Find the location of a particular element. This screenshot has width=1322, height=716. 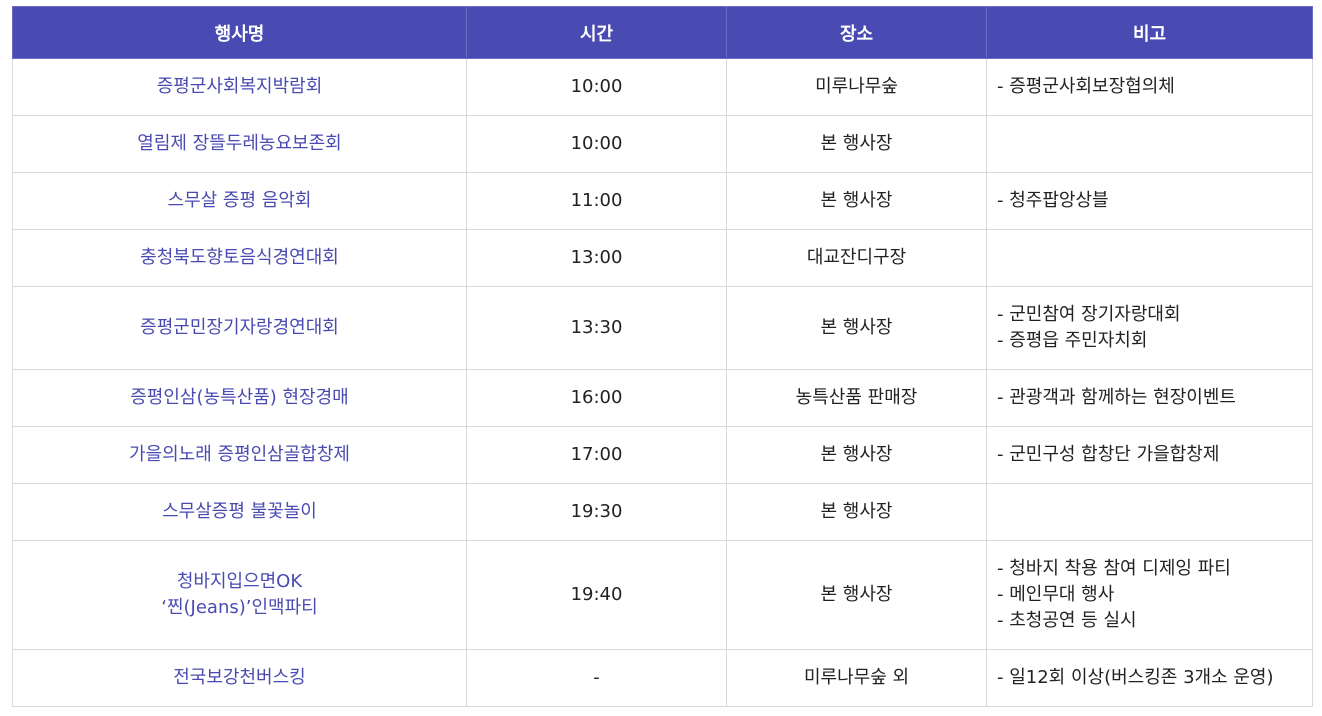

table-row: 증평군사회복지박람회 10:00 미루나무숲 - 증평군사회보장협의체 is located at coordinates (662, 87).